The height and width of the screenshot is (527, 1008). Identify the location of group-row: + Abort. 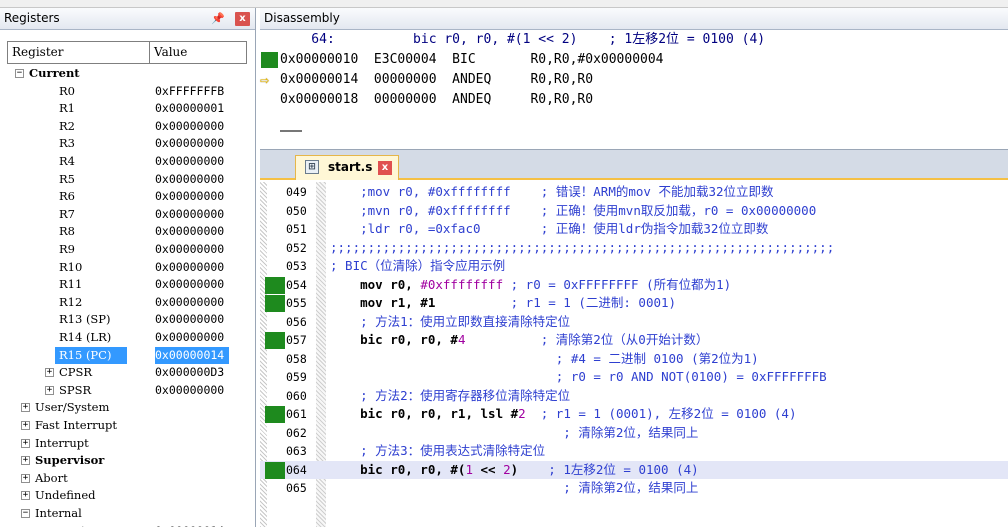
(130, 479).